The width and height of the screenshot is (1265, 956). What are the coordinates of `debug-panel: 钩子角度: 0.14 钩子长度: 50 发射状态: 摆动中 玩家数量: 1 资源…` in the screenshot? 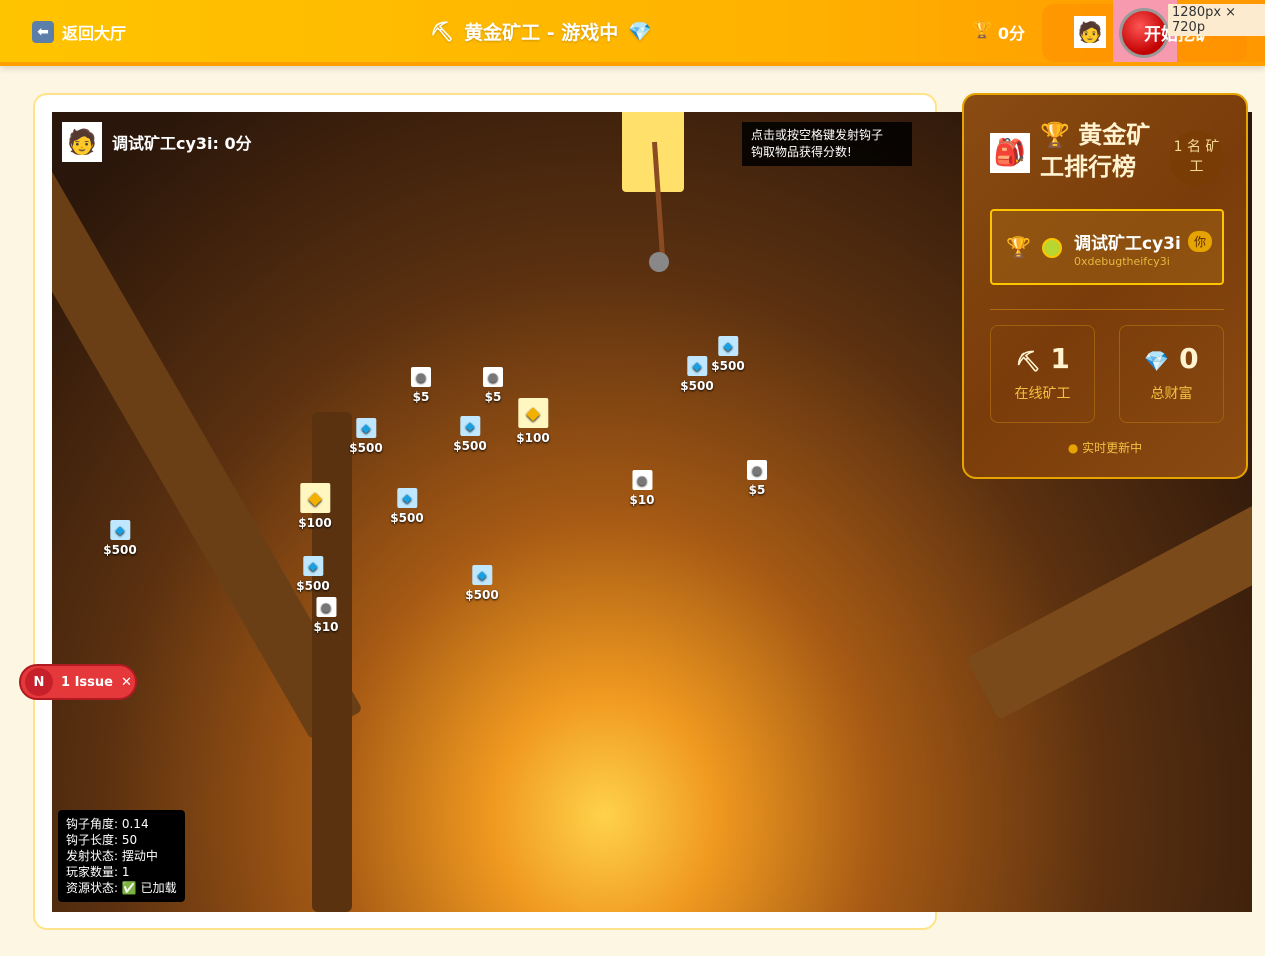 It's located at (121, 856).